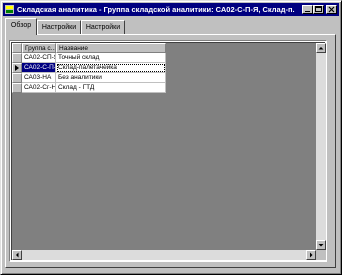  What do you see at coordinates (321, 146) in the screenshot?
I see `vertical-scrollbar` at bounding box center [321, 146].